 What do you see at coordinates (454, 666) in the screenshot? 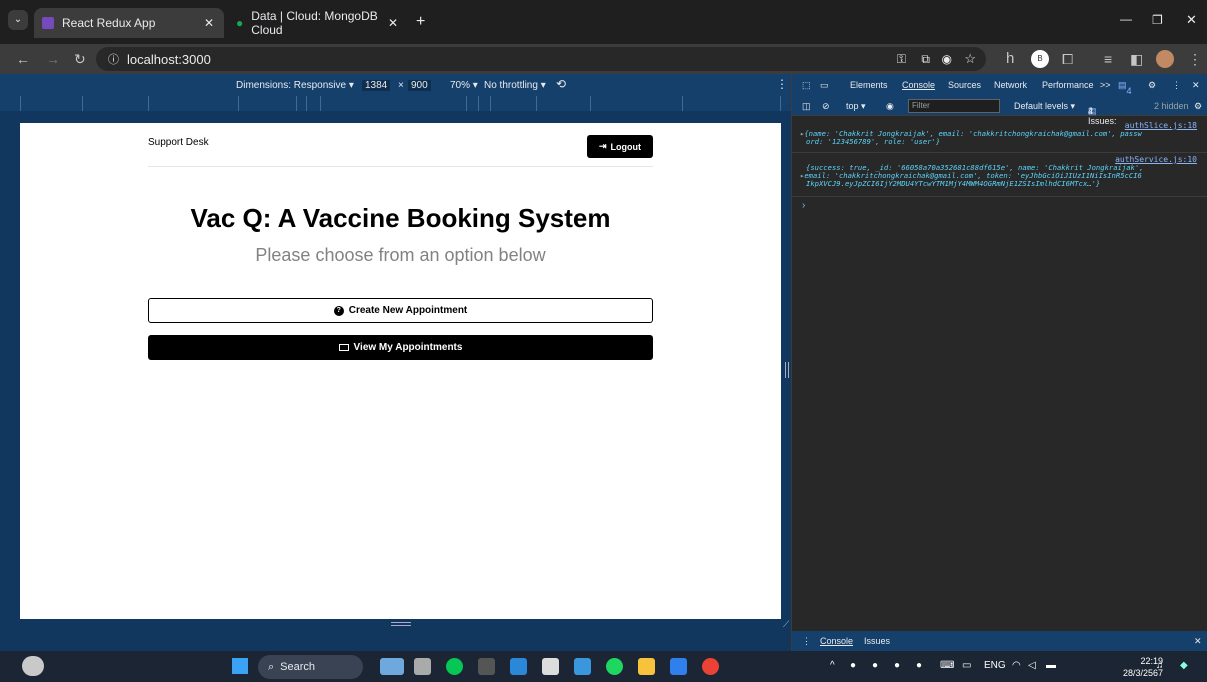
I see `line-app-icon` at bounding box center [454, 666].